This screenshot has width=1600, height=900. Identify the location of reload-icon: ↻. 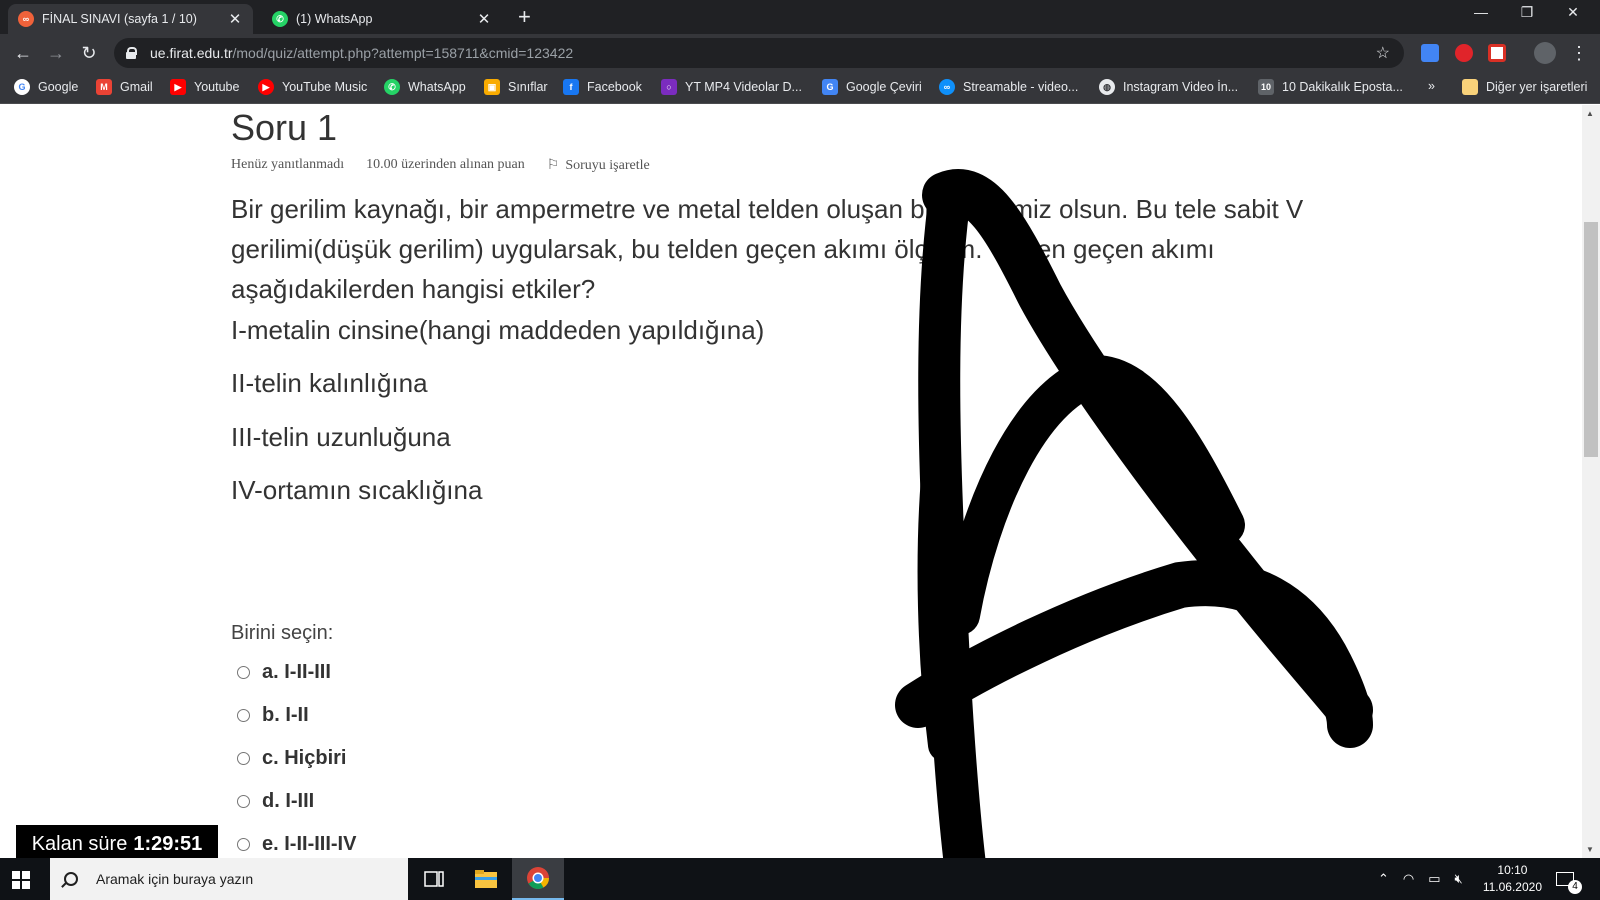
(89, 53).